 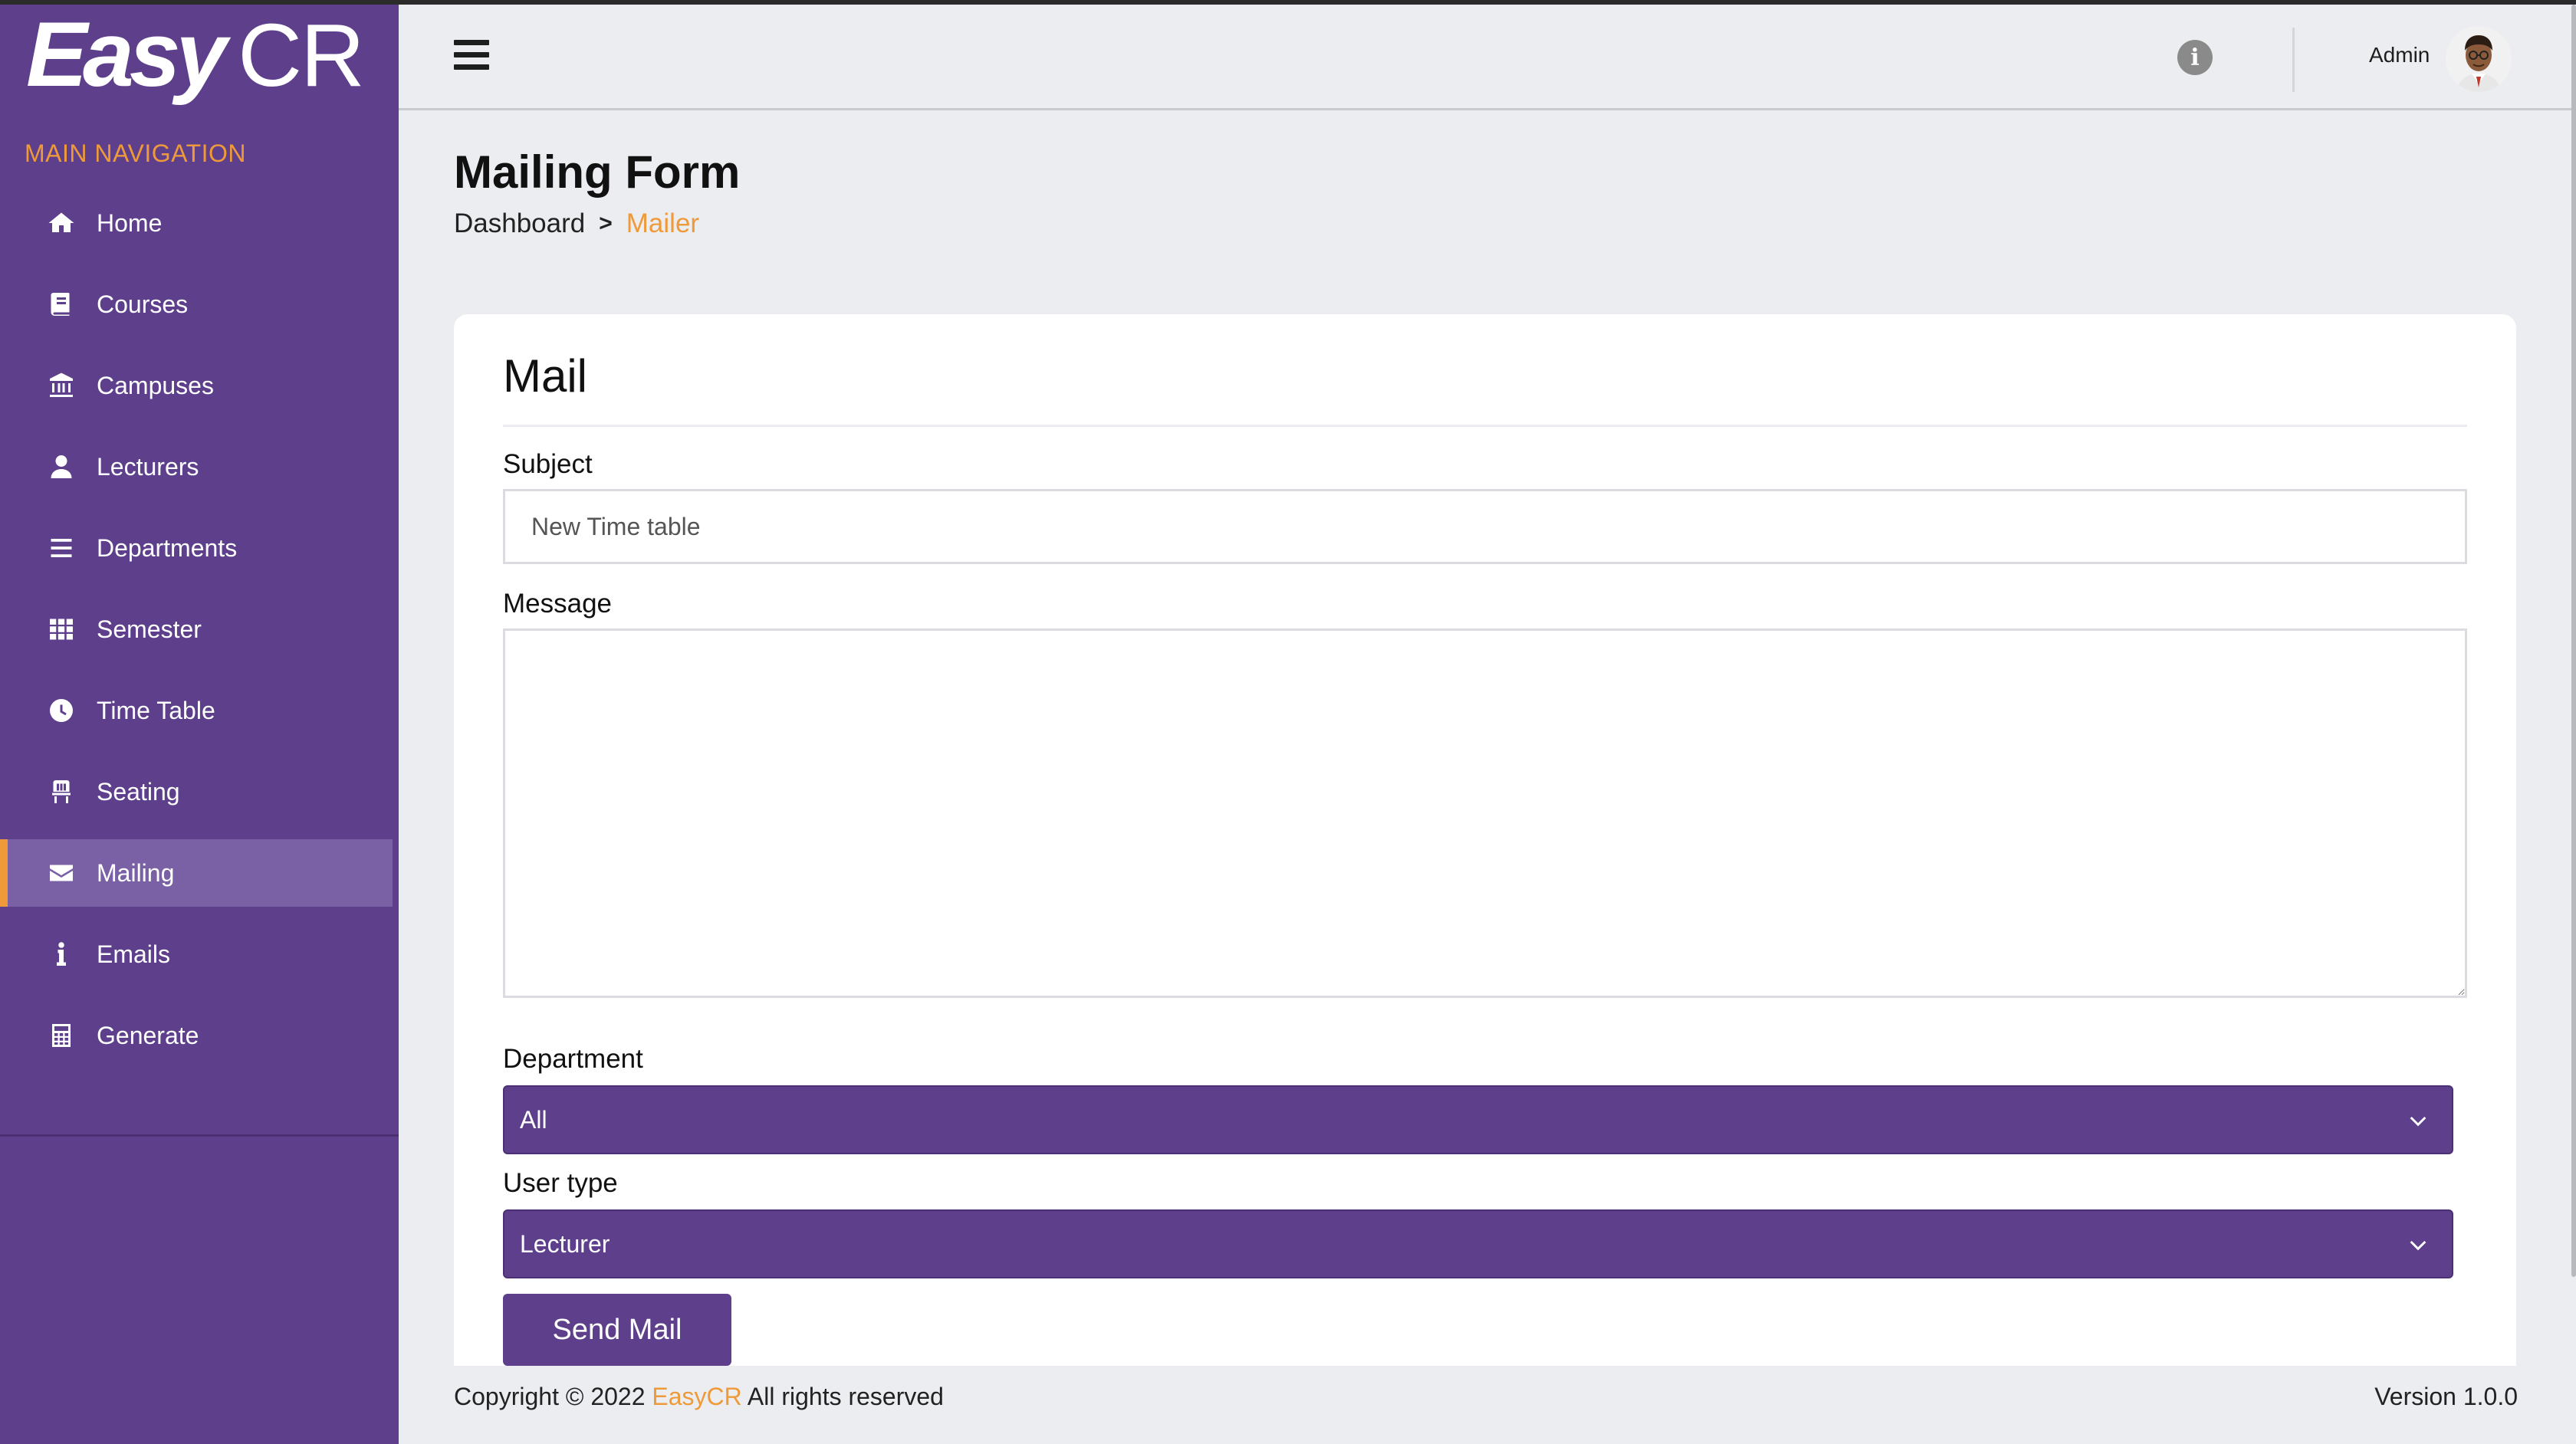 What do you see at coordinates (148, 466) in the screenshot?
I see `sidebar-item-label: Lecturers` at bounding box center [148, 466].